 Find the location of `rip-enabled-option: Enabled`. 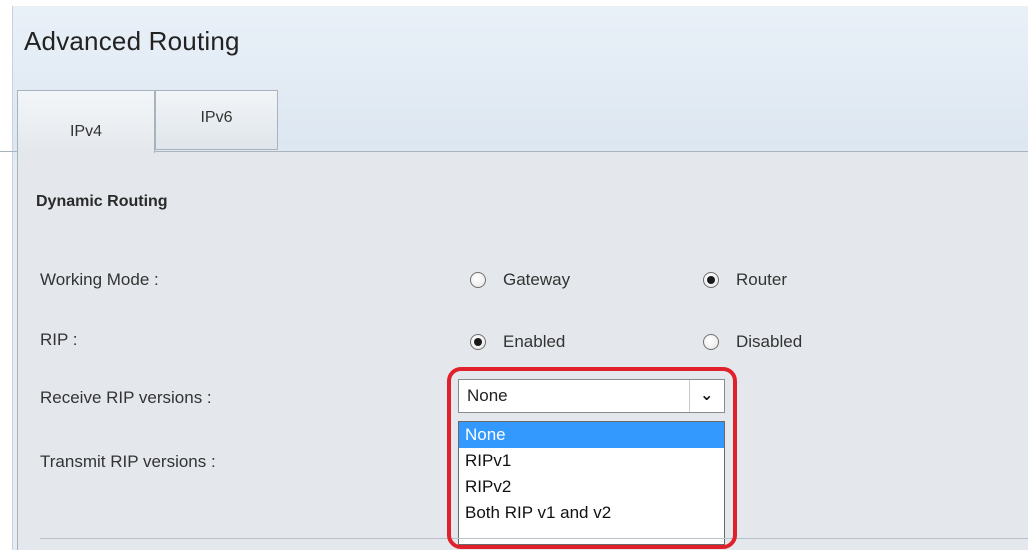

rip-enabled-option: Enabled is located at coordinates (517, 342).